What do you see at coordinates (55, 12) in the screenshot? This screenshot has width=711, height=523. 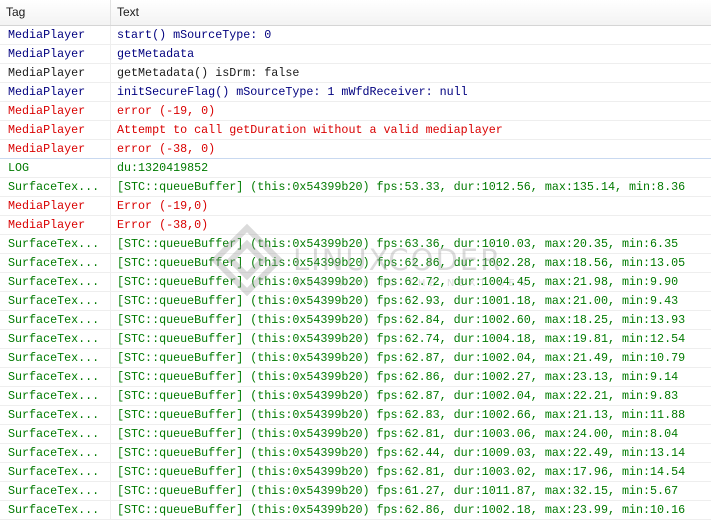 I see `column-header-tag: Tag` at bounding box center [55, 12].